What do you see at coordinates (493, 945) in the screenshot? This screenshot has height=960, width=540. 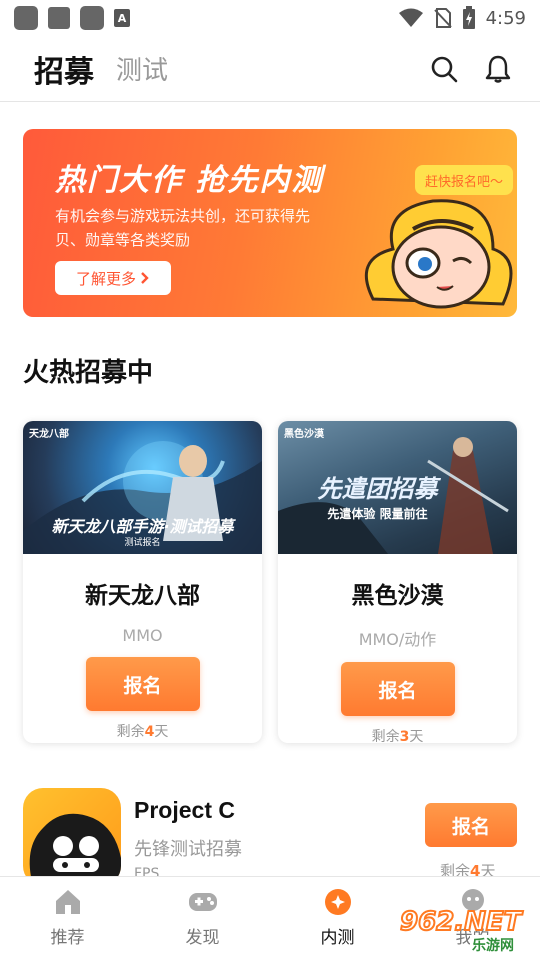 I see `watermark-bottom: 乐游网` at bounding box center [493, 945].